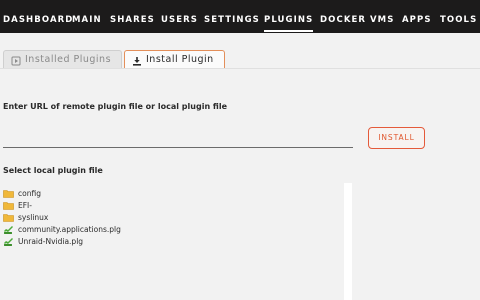 Image resolution: width=480 pixels, height=300 pixels. What do you see at coordinates (68, 59) in the screenshot?
I see `tab-label: Installed Plugins` at bounding box center [68, 59].